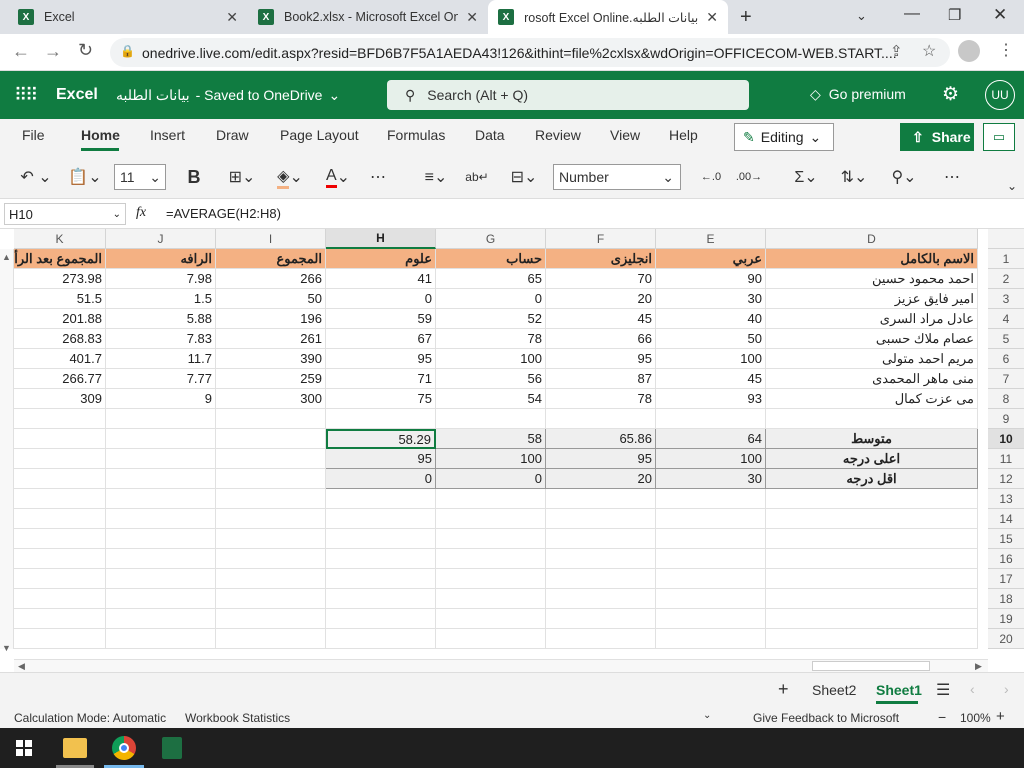 Image resolution: width=1024 pixels, height=768 pixels. Describe the element at coordinates (1006, 419) in the screenshot. I see `row-header-9: 9` at that location.